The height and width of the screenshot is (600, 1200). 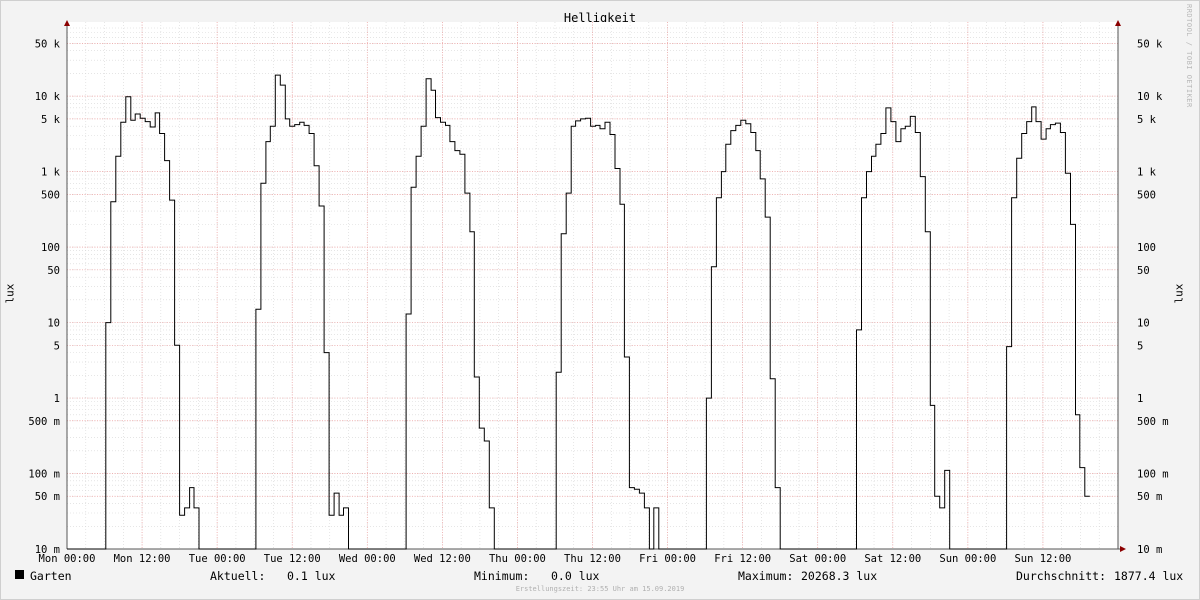 I want to click on y-tick-label-right: 100 m, so click(x=1153, y=475).